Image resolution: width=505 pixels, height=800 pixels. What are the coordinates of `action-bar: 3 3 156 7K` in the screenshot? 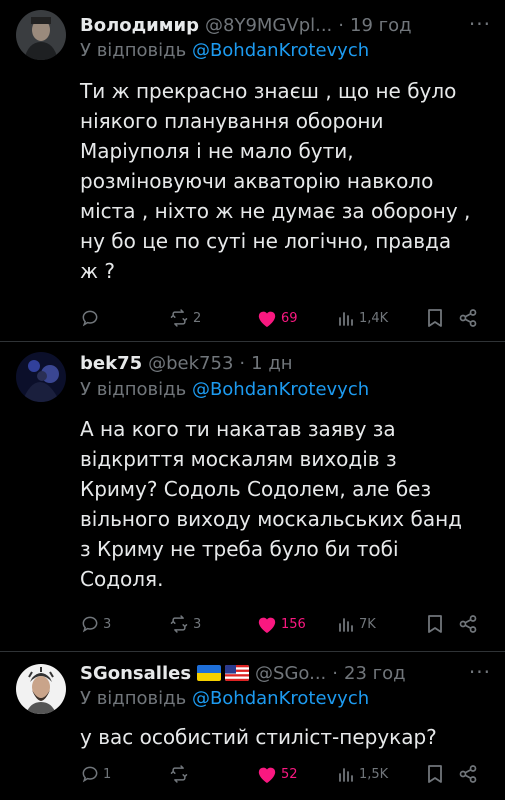 It's located at (285, 624).